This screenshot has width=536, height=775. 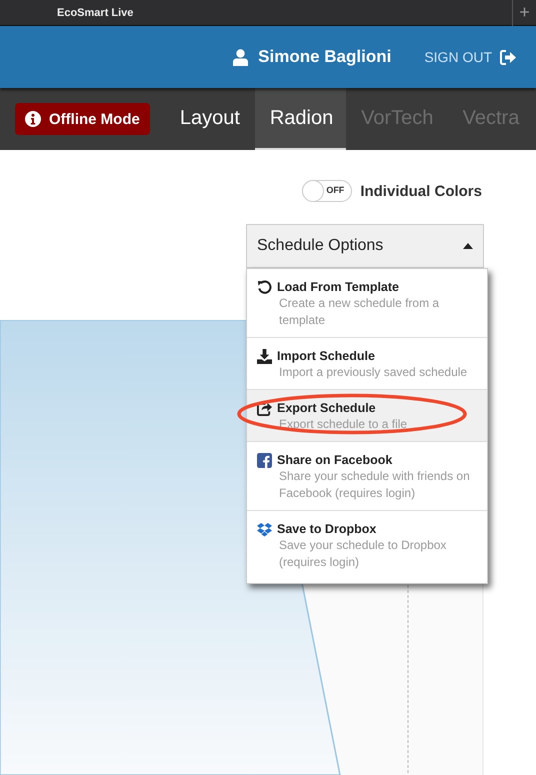 What do you see at coordinates (470, 57) in the screenshot?
I see `sign-out-button: SIGN OUT` at bounding box center [470, 57].